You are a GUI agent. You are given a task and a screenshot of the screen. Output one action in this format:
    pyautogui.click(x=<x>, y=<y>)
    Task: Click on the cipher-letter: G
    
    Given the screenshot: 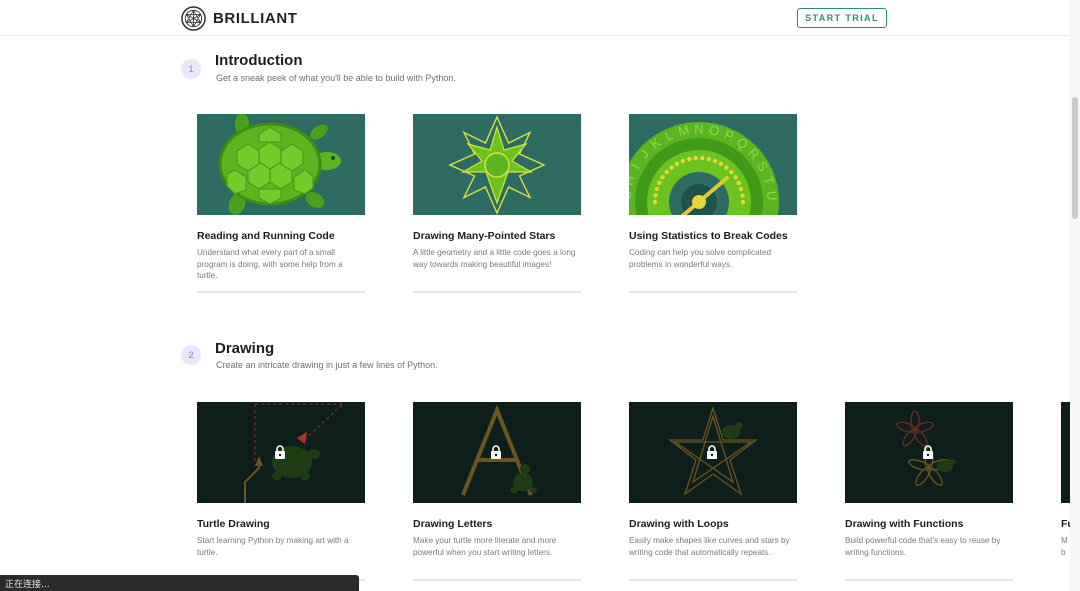 What is the action you would take?
    pyautogui.click(x=631, y=195)
    